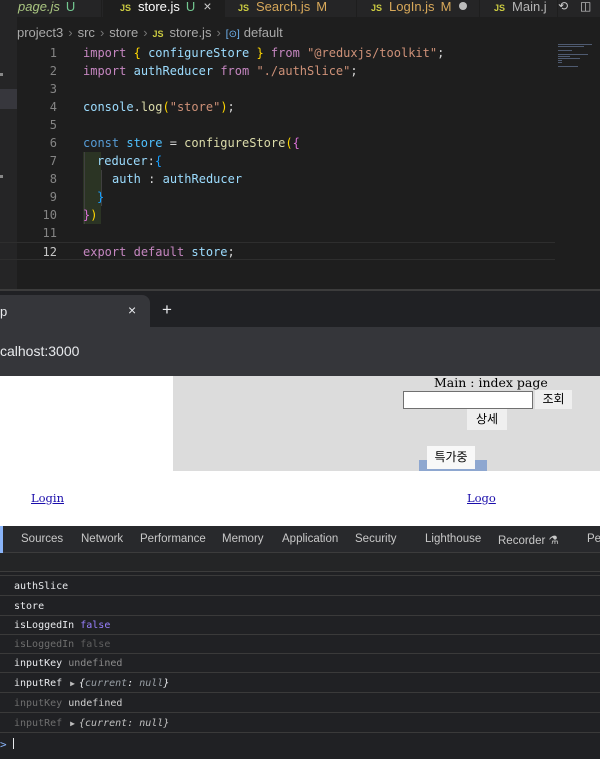 The image size is (600, 759). I want to click on split-editor-icon: ◫, so click(585, 6).